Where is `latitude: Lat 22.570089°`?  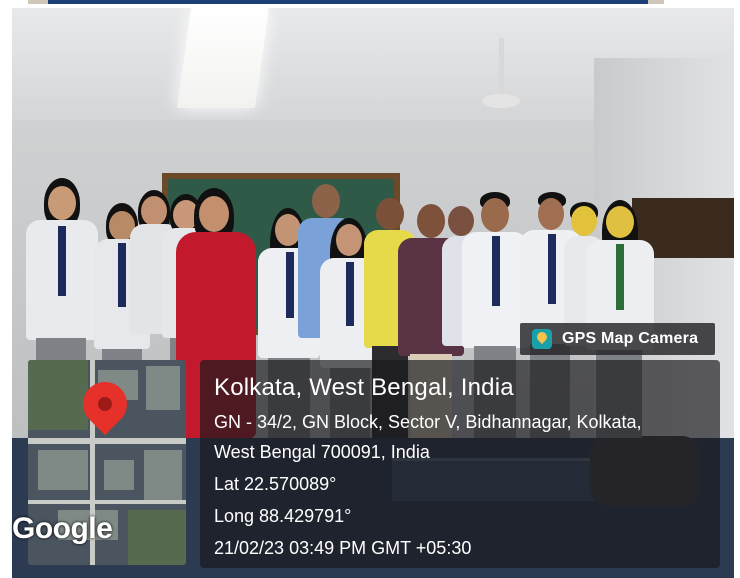
latitude: Lat 22.570089° is located at coordinates (275, 484).